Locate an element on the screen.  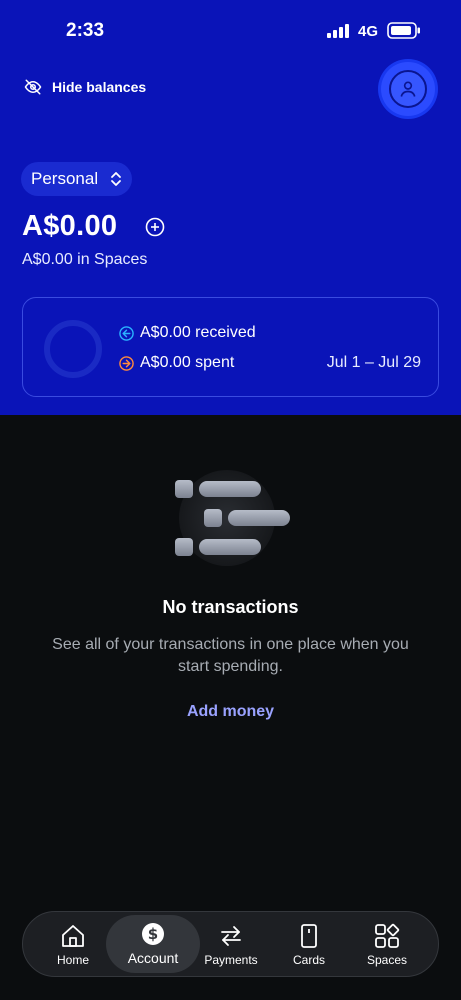
spent-amount: A$0.00 spent is located at coordinates (187, 362).